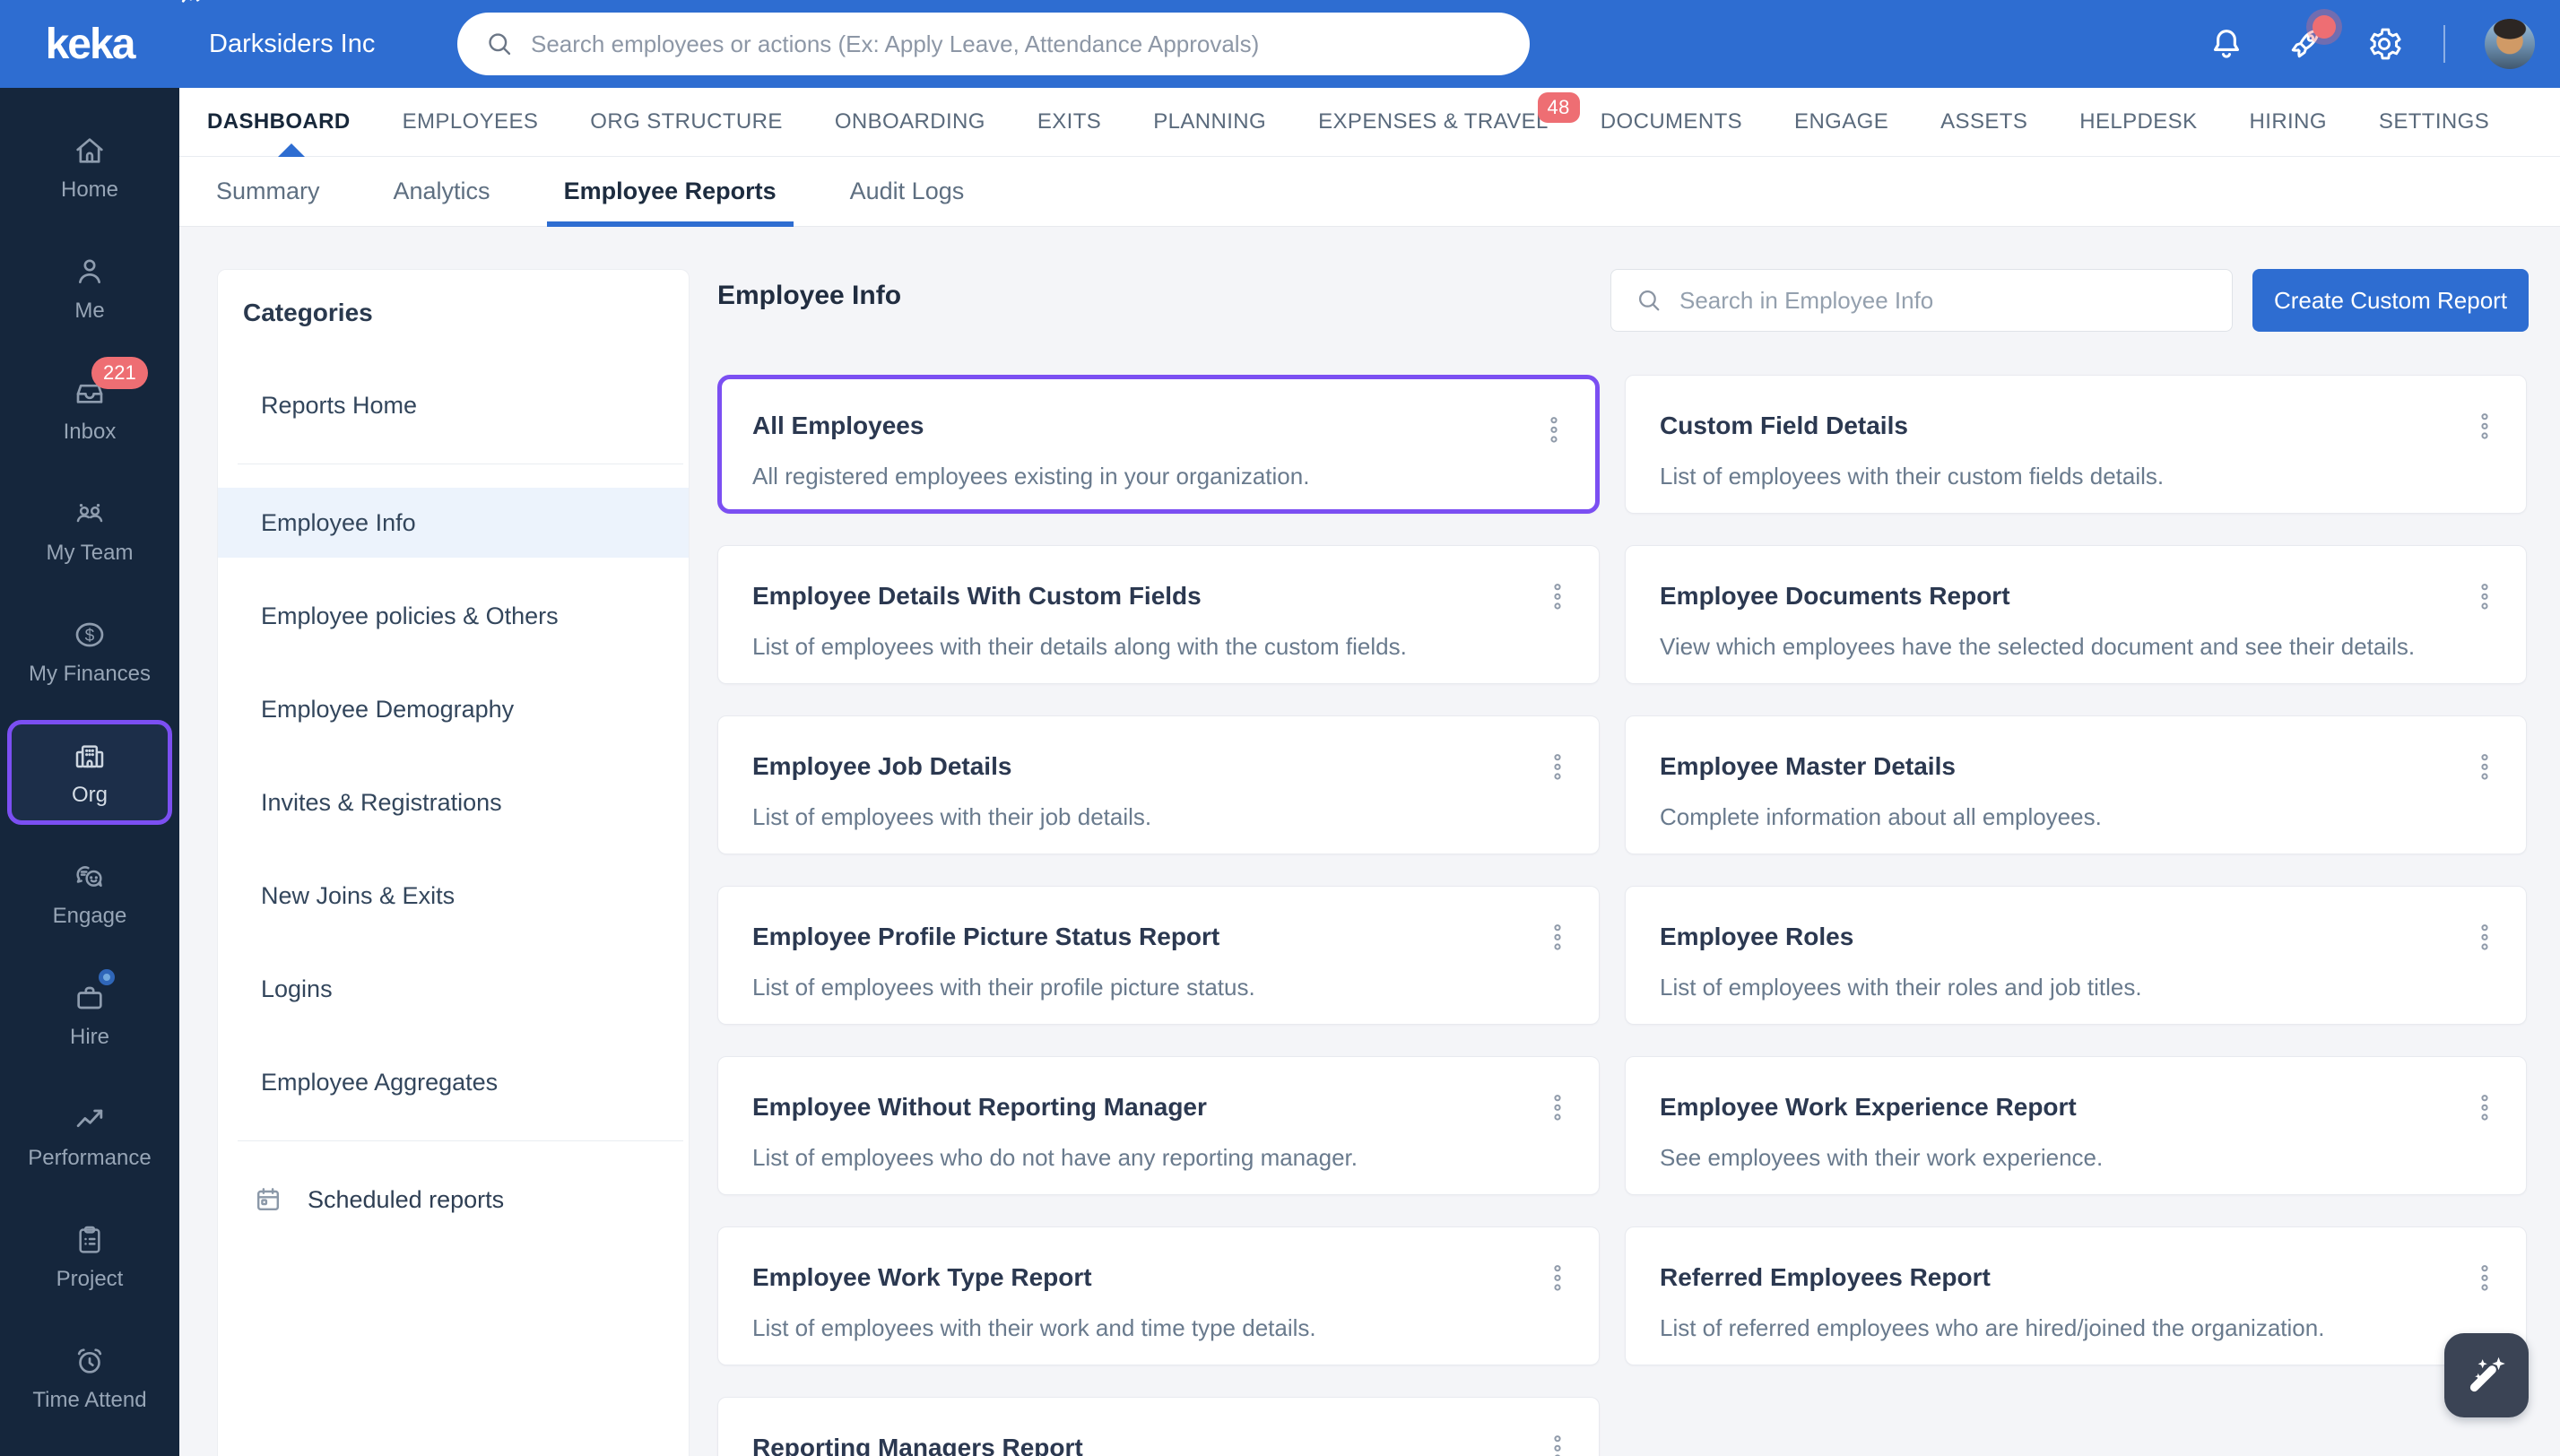 The image size is (2560, 1456). I want to click on sidebar-item-label: My Finances, so click(90, 673).